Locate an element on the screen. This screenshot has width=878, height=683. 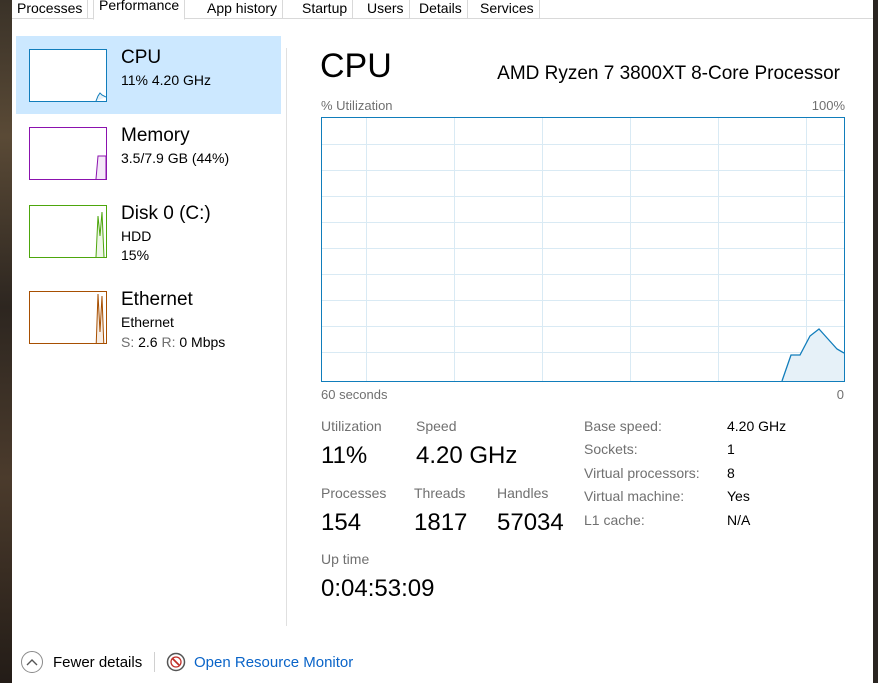
l1-cache-label: L1 cache: is located at coordinates (614, 520).